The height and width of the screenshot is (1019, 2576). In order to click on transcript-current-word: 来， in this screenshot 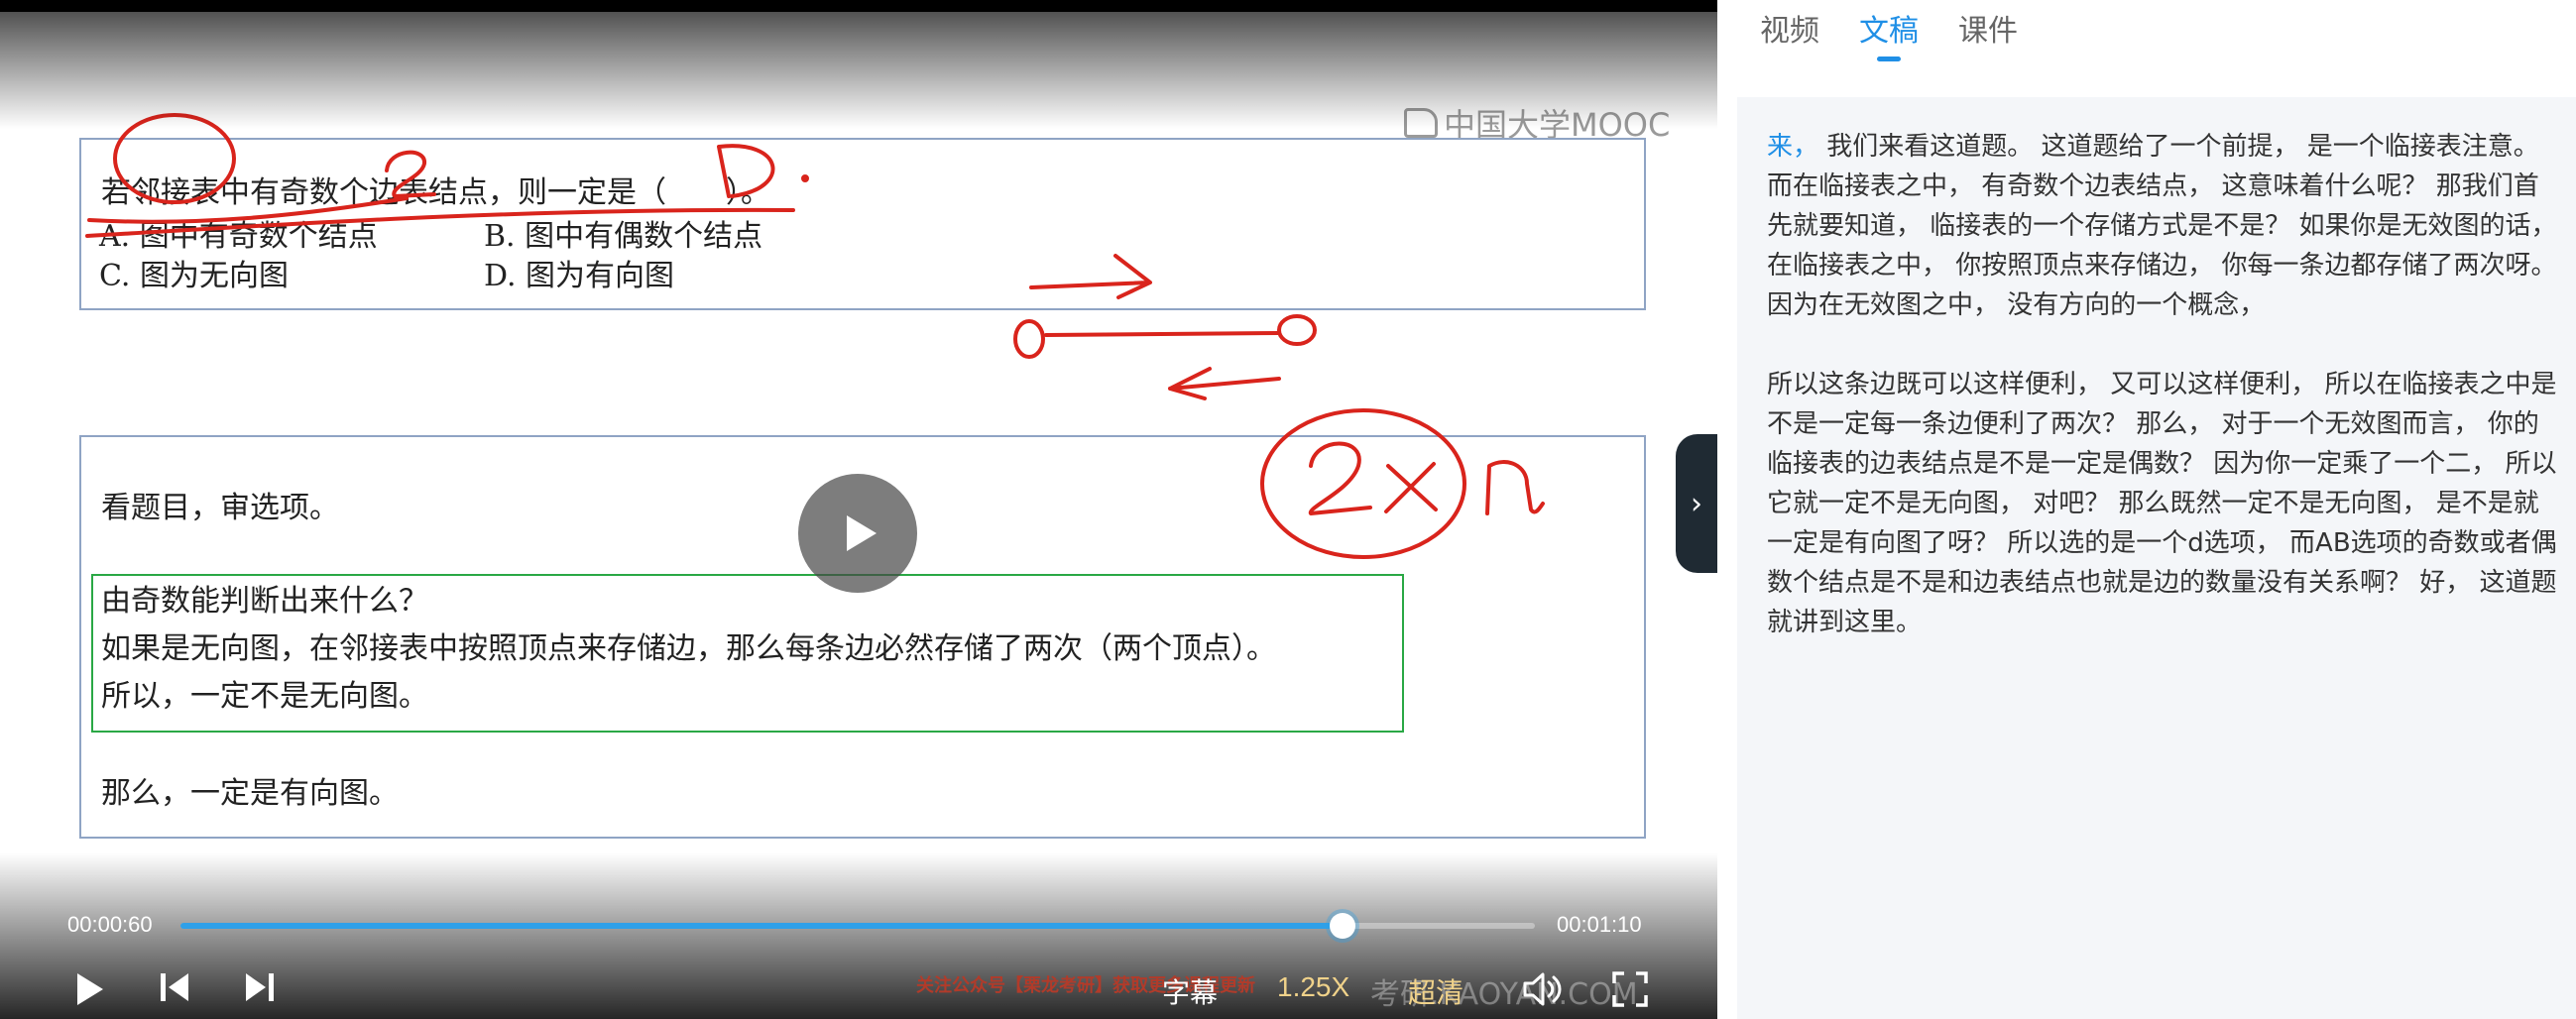, I will do `click(1793, 147)`.